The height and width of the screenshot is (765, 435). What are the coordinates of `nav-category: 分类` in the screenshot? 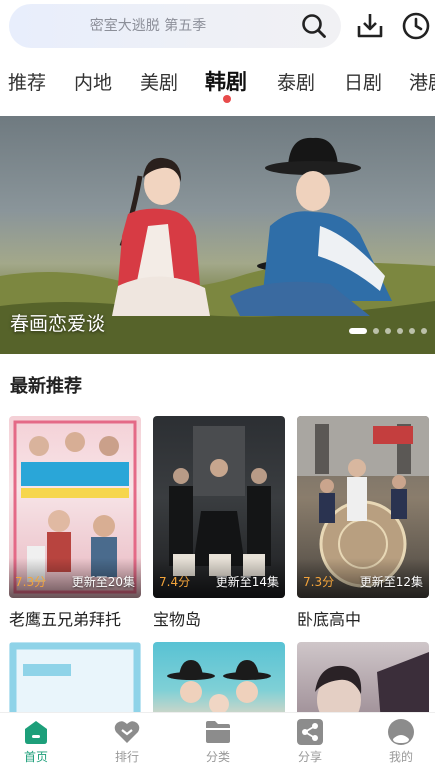 It's located at (218, 742).